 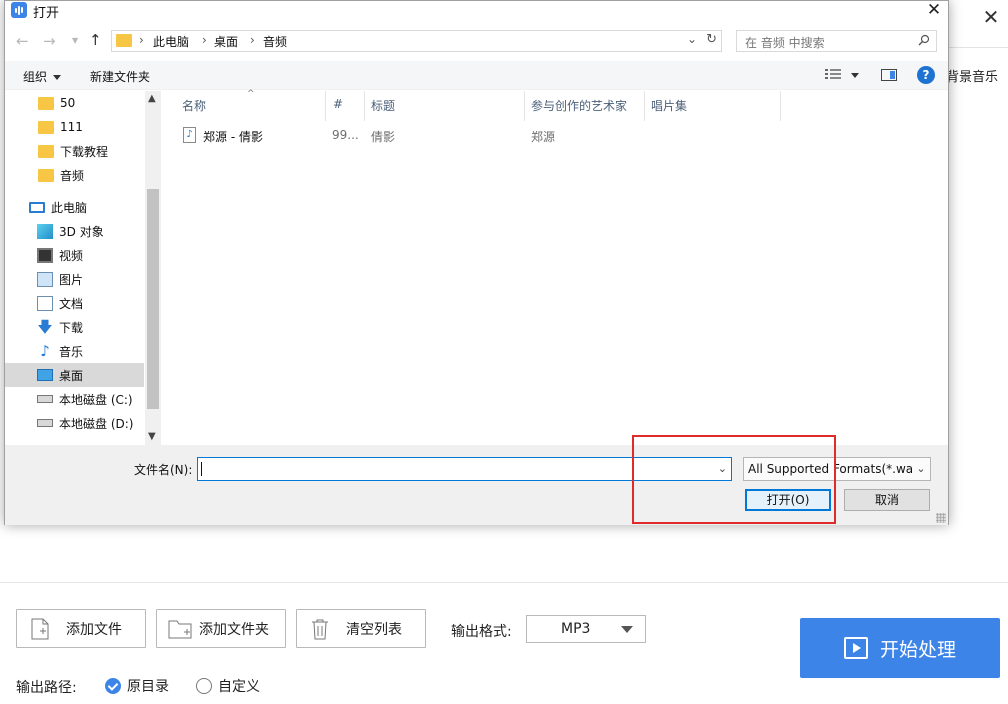 What do you see at coordinates (855, 75) in the screenshot?
I see `view-options-chevron-icon` at bounding box center [855, 75].